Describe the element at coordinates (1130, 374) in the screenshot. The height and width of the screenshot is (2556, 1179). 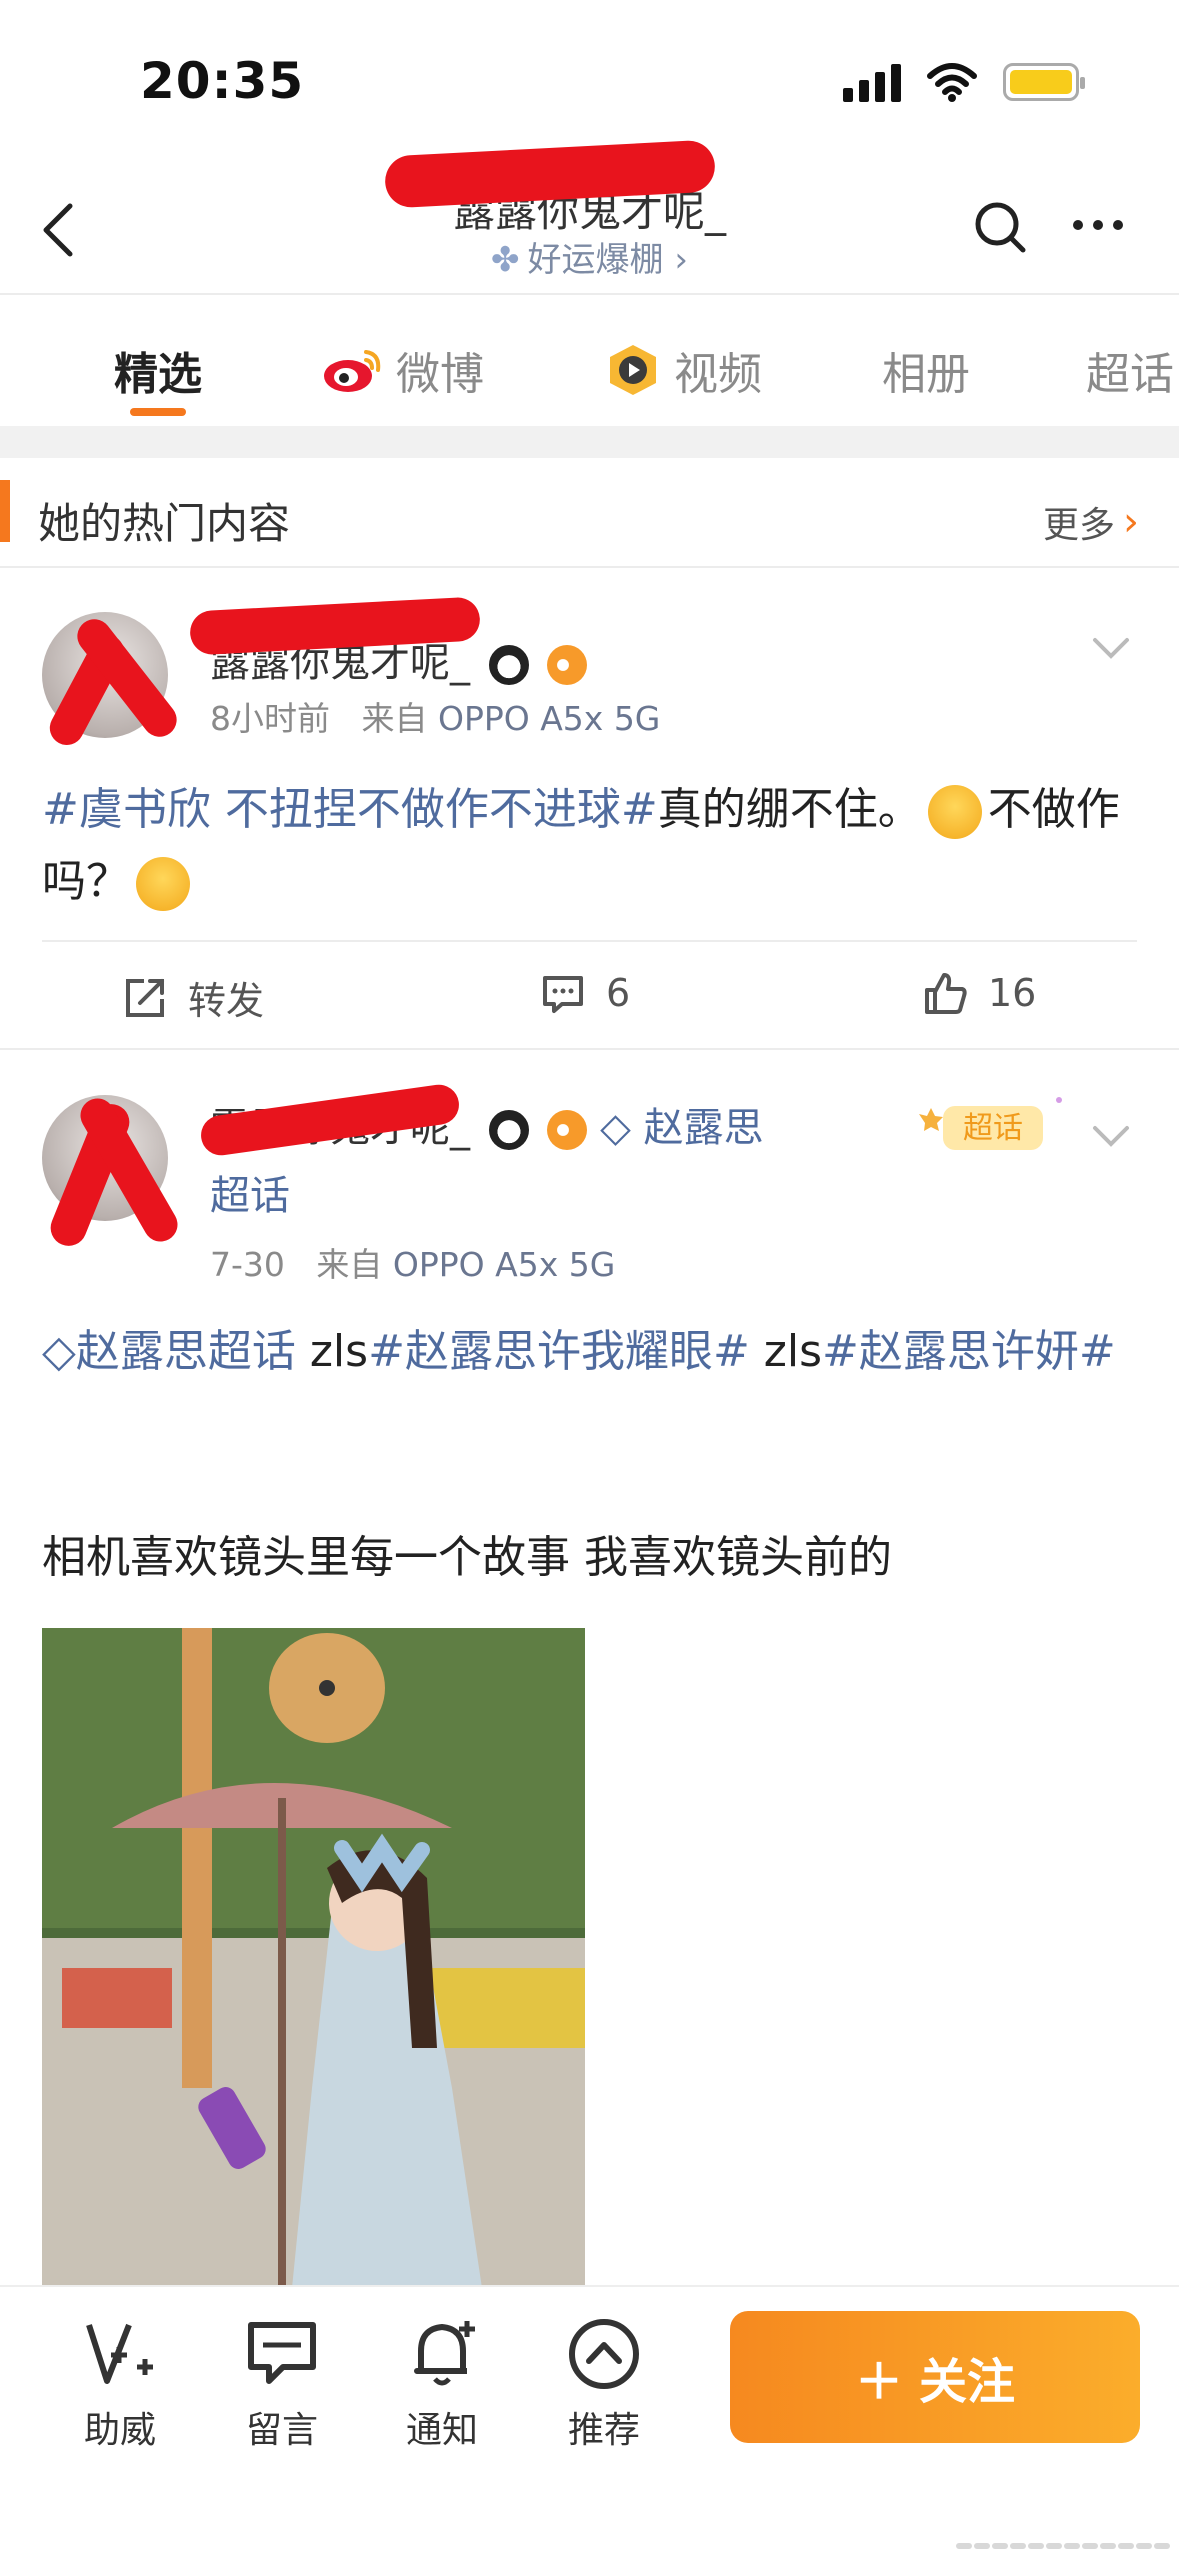
I see `tab-label: 超话` at that location.